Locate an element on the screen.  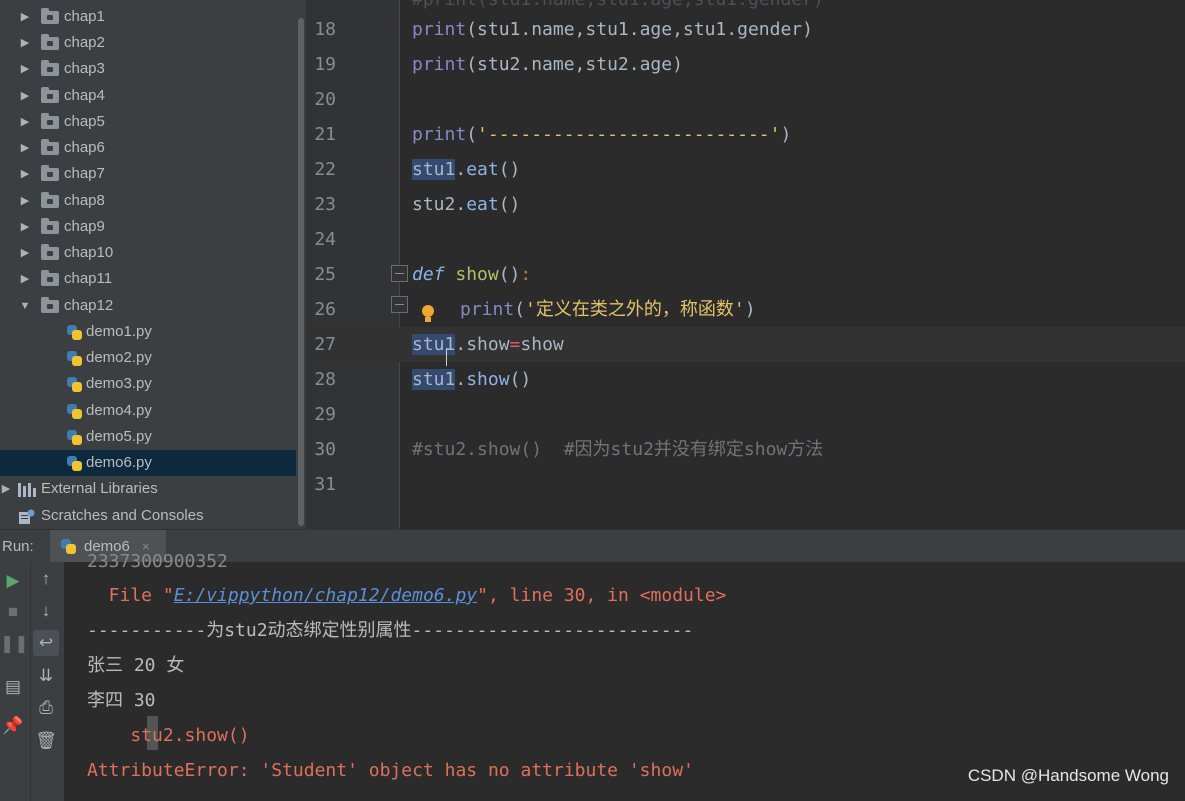
tree-item-chap2: ▶ chap2 is located at coordinates (148, 43).